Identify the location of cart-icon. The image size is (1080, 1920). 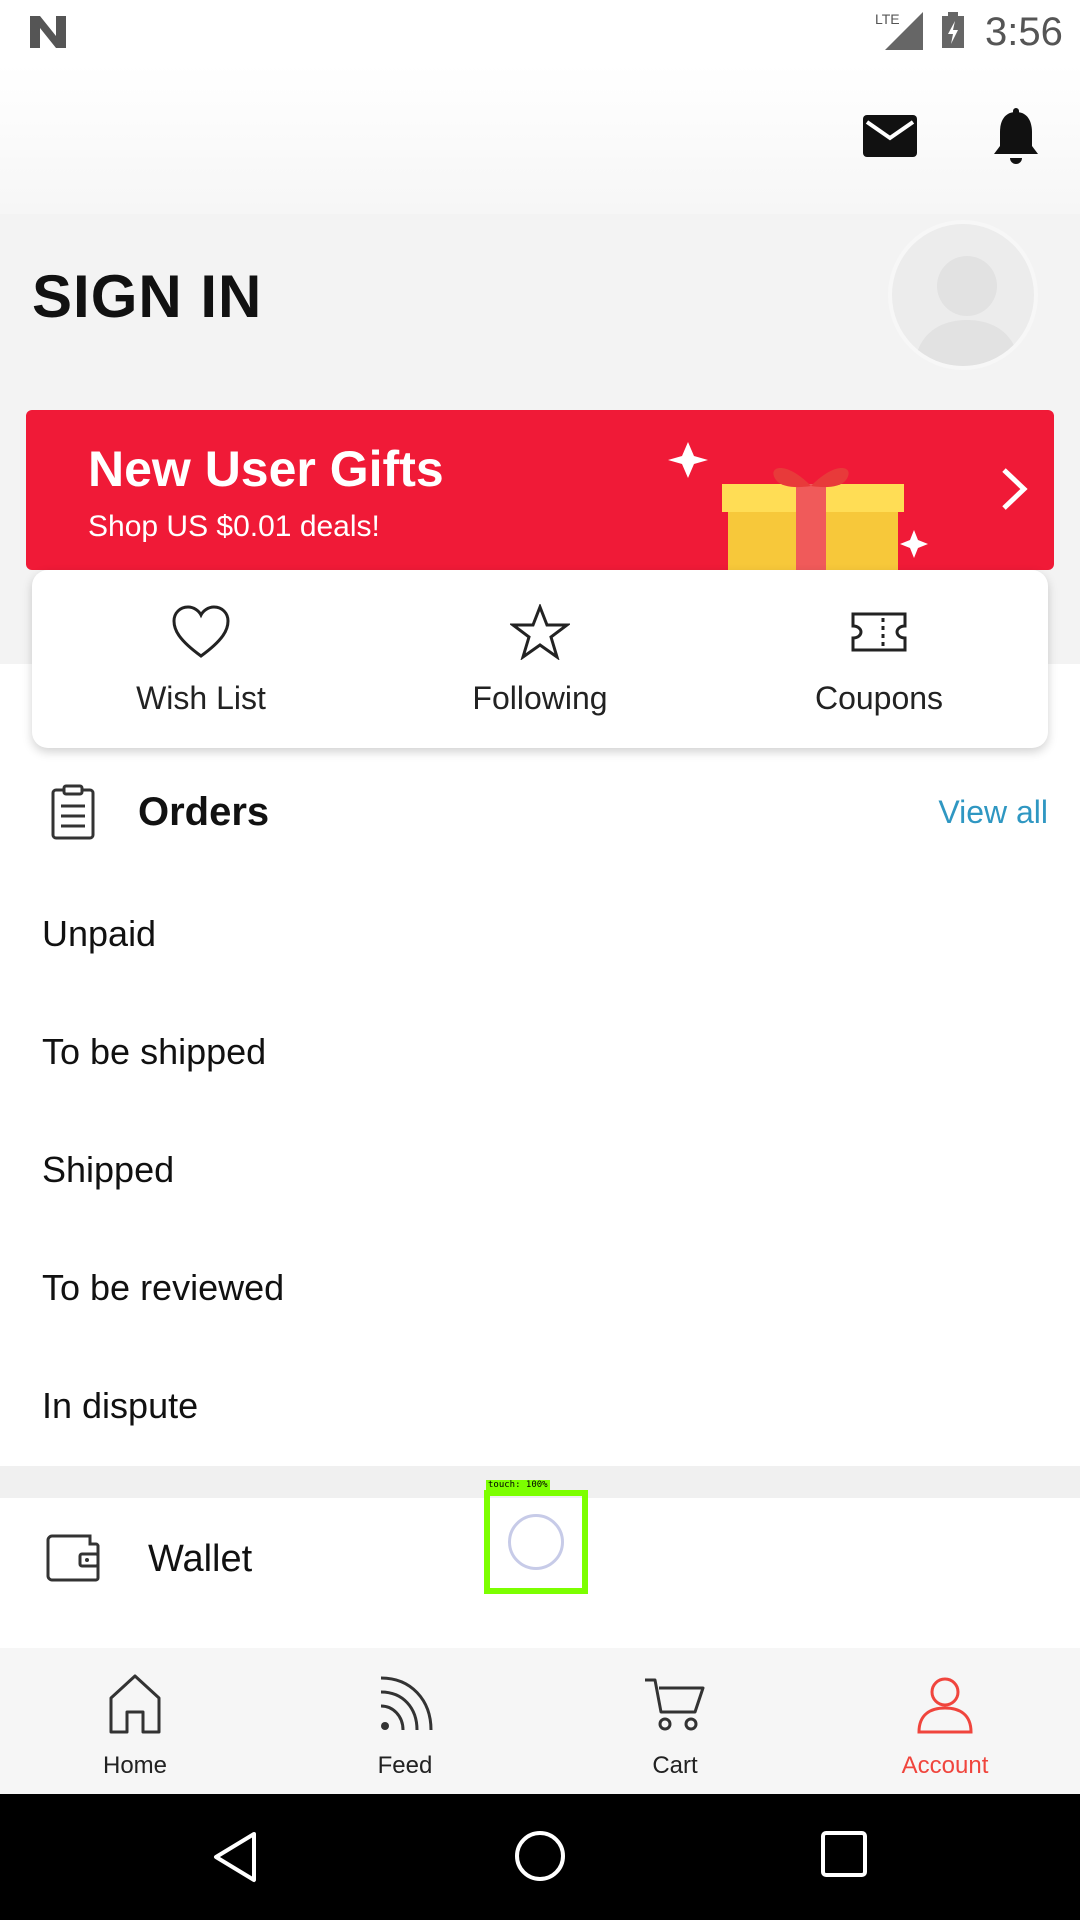
(675, 1704).